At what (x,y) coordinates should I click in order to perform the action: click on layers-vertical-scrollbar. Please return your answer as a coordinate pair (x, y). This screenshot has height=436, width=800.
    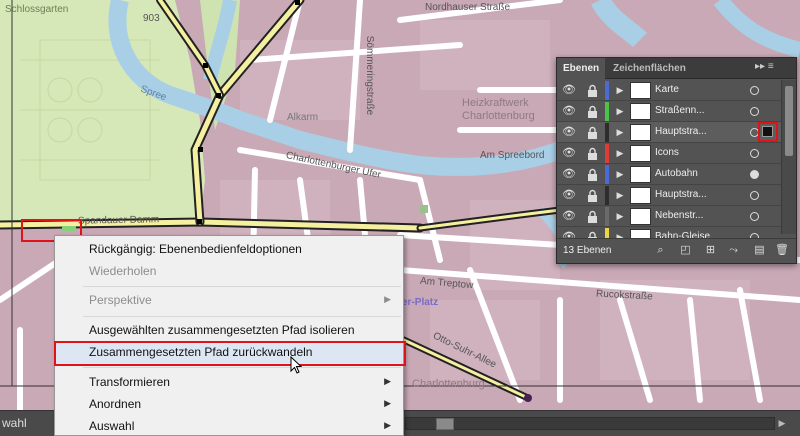
    Looking at the image, I should click on (788, 157).